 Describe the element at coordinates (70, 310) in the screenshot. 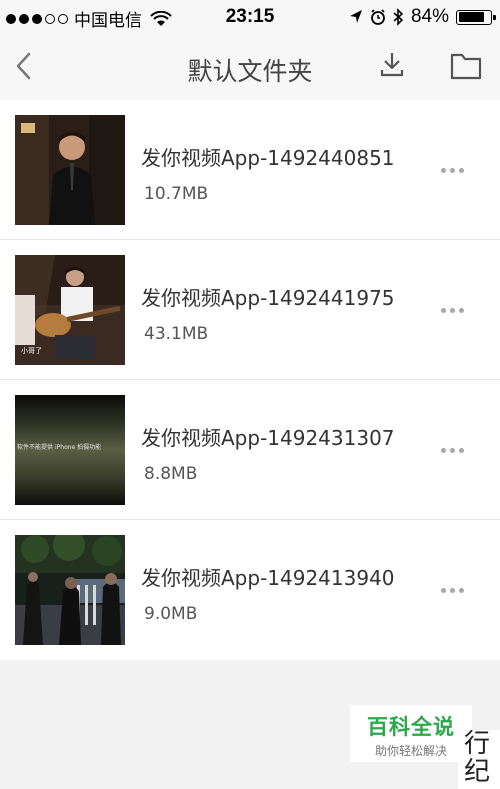

I see `video-thumbnail: 小哥了` at that location.